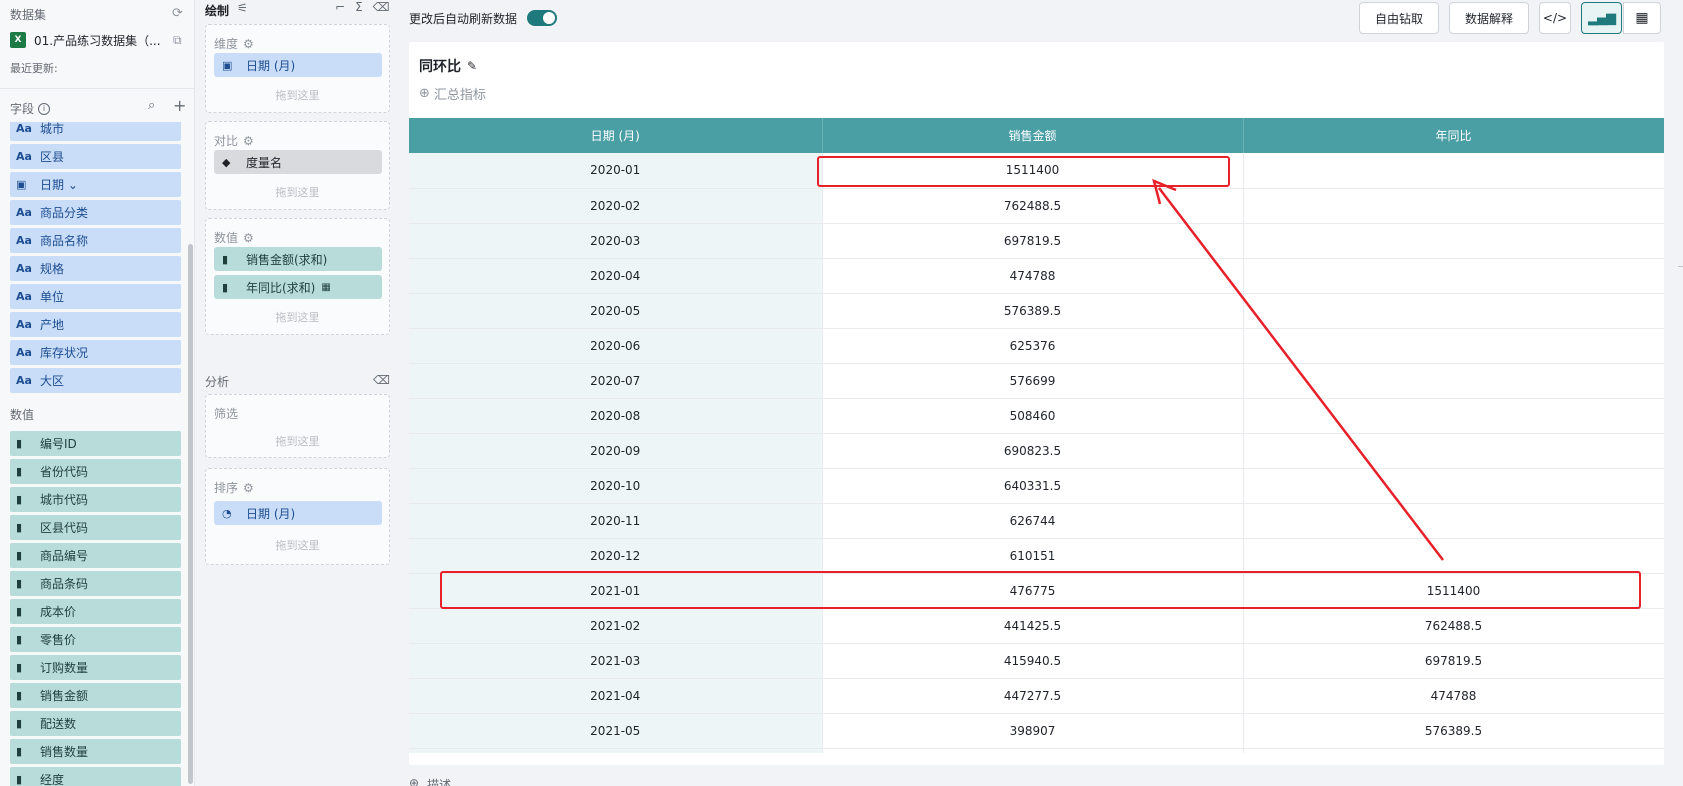 The height and width of the screenshot is (786, 1683). I want to click on column-header-yoy: 年同比, so click(1453, 135).